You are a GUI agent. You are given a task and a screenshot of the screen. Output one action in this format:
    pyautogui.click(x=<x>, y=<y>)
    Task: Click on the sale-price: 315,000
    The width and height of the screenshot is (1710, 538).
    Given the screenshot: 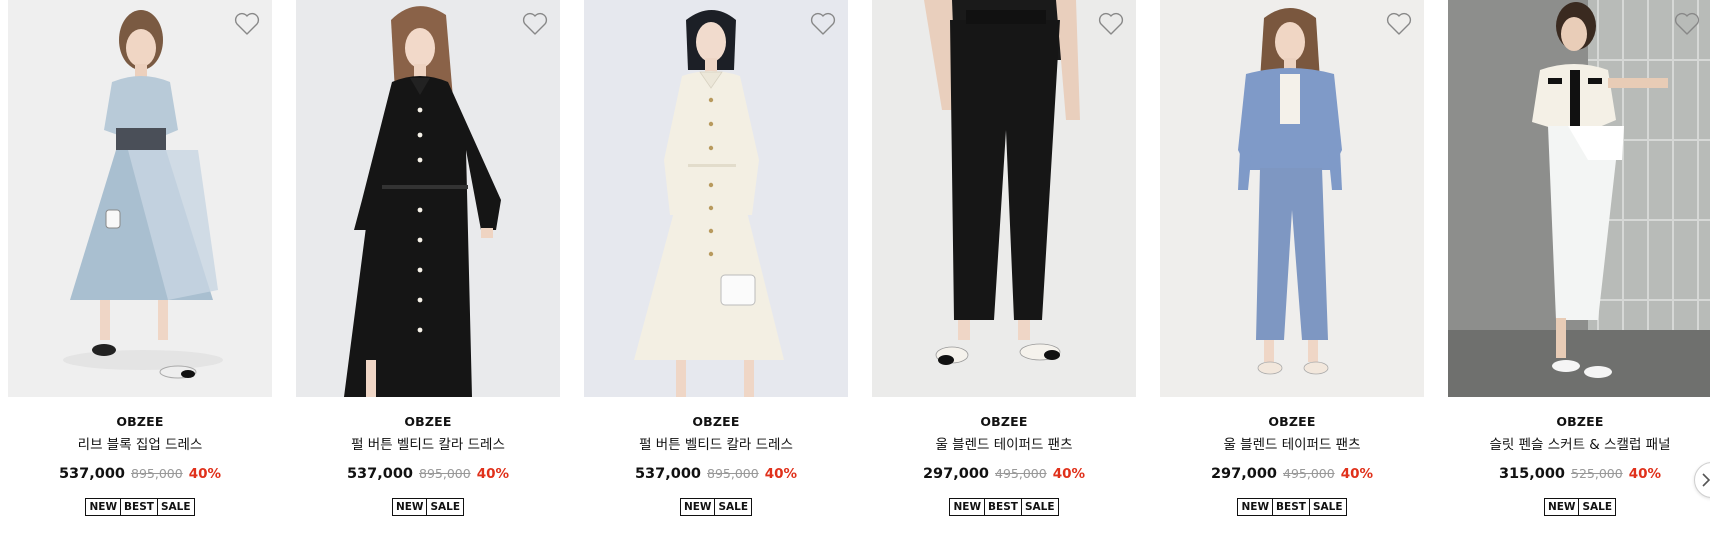 What is the action you would take?
    pyautogui.click(x=1531, y=474)
    